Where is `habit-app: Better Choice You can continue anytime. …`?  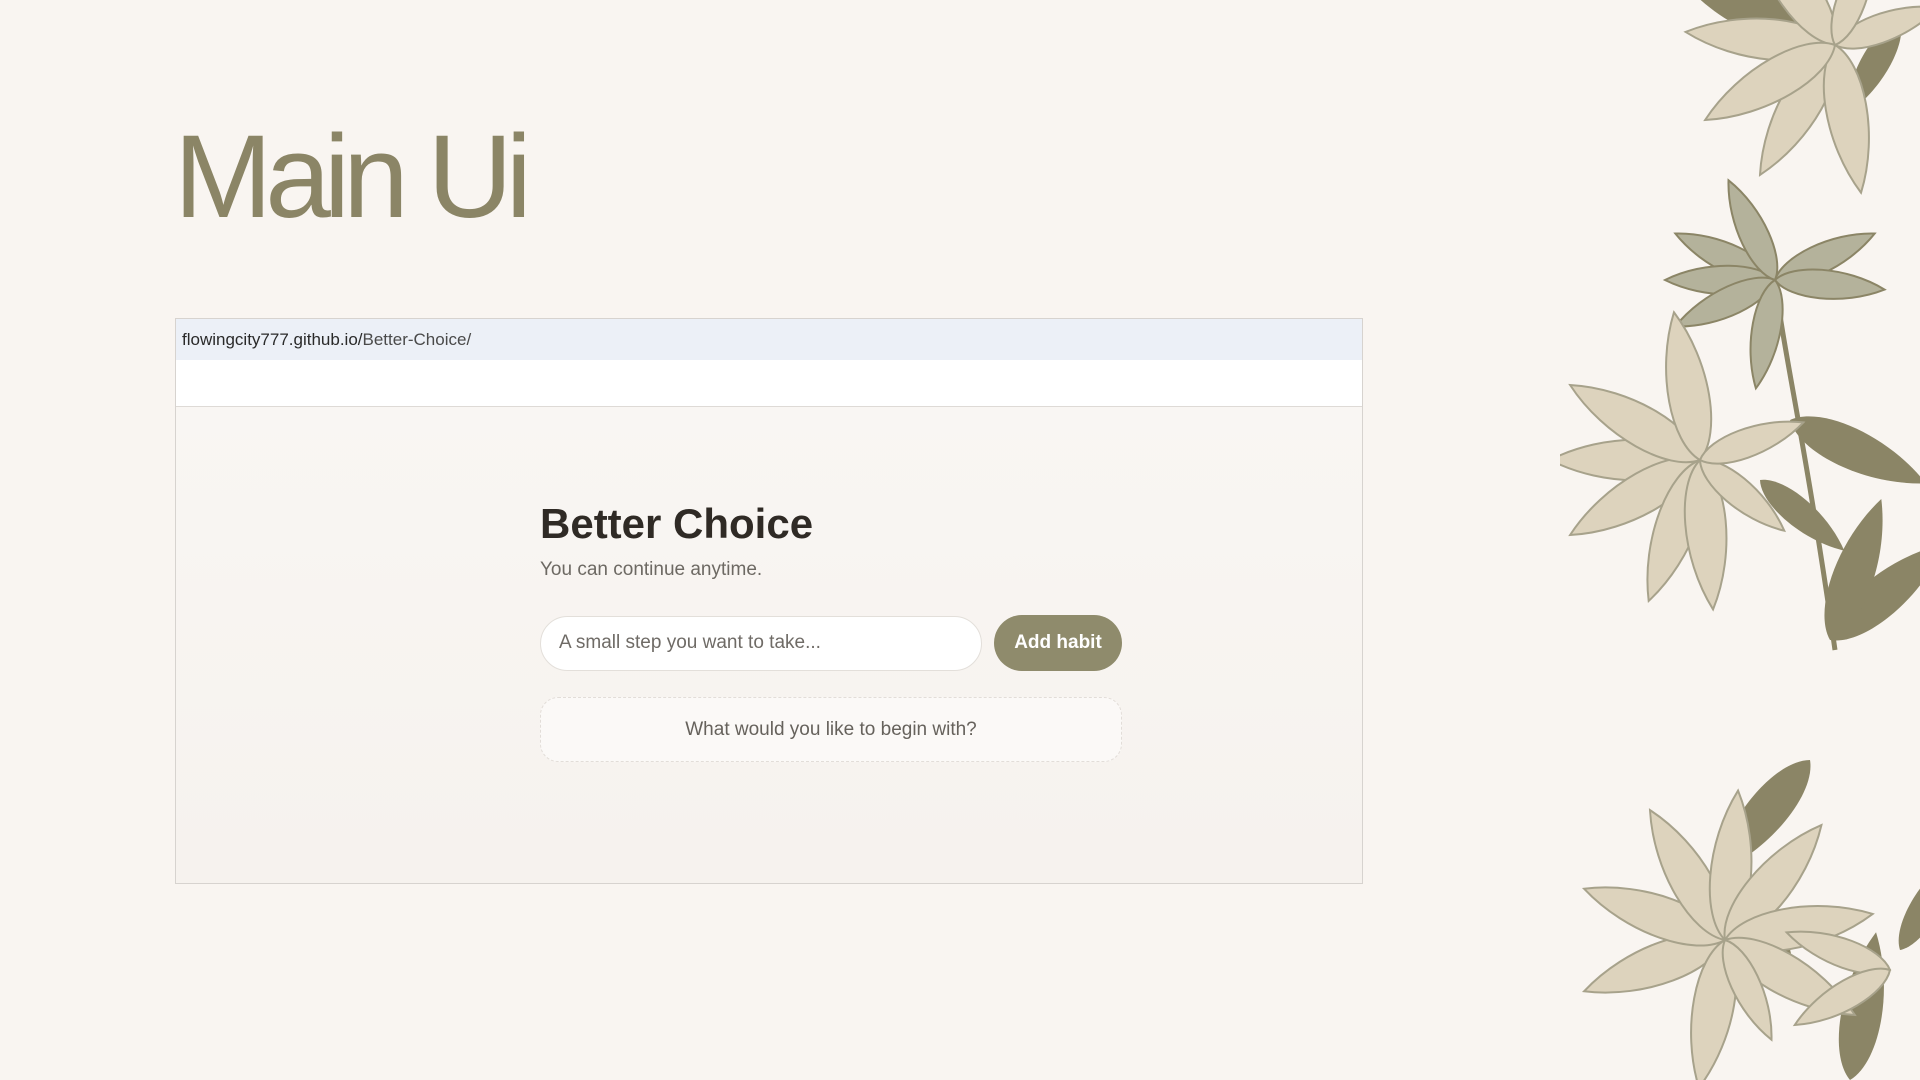 habit-app: Better Choice You can continue anytime. … is located at coordinates (831, 631).